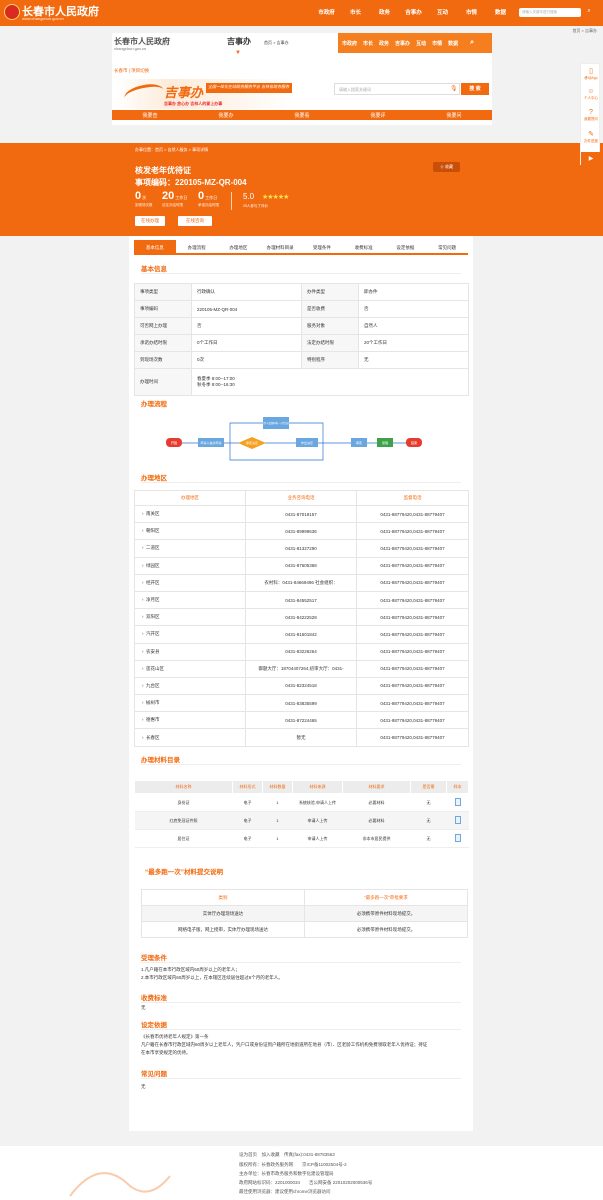 Image resolution: width=603 pixels, height=1200 pixels. What do you see at coordinates (307, 442) in the screenshot?
I see `flow-label: 作出决定` at bounding box center [307, 442].